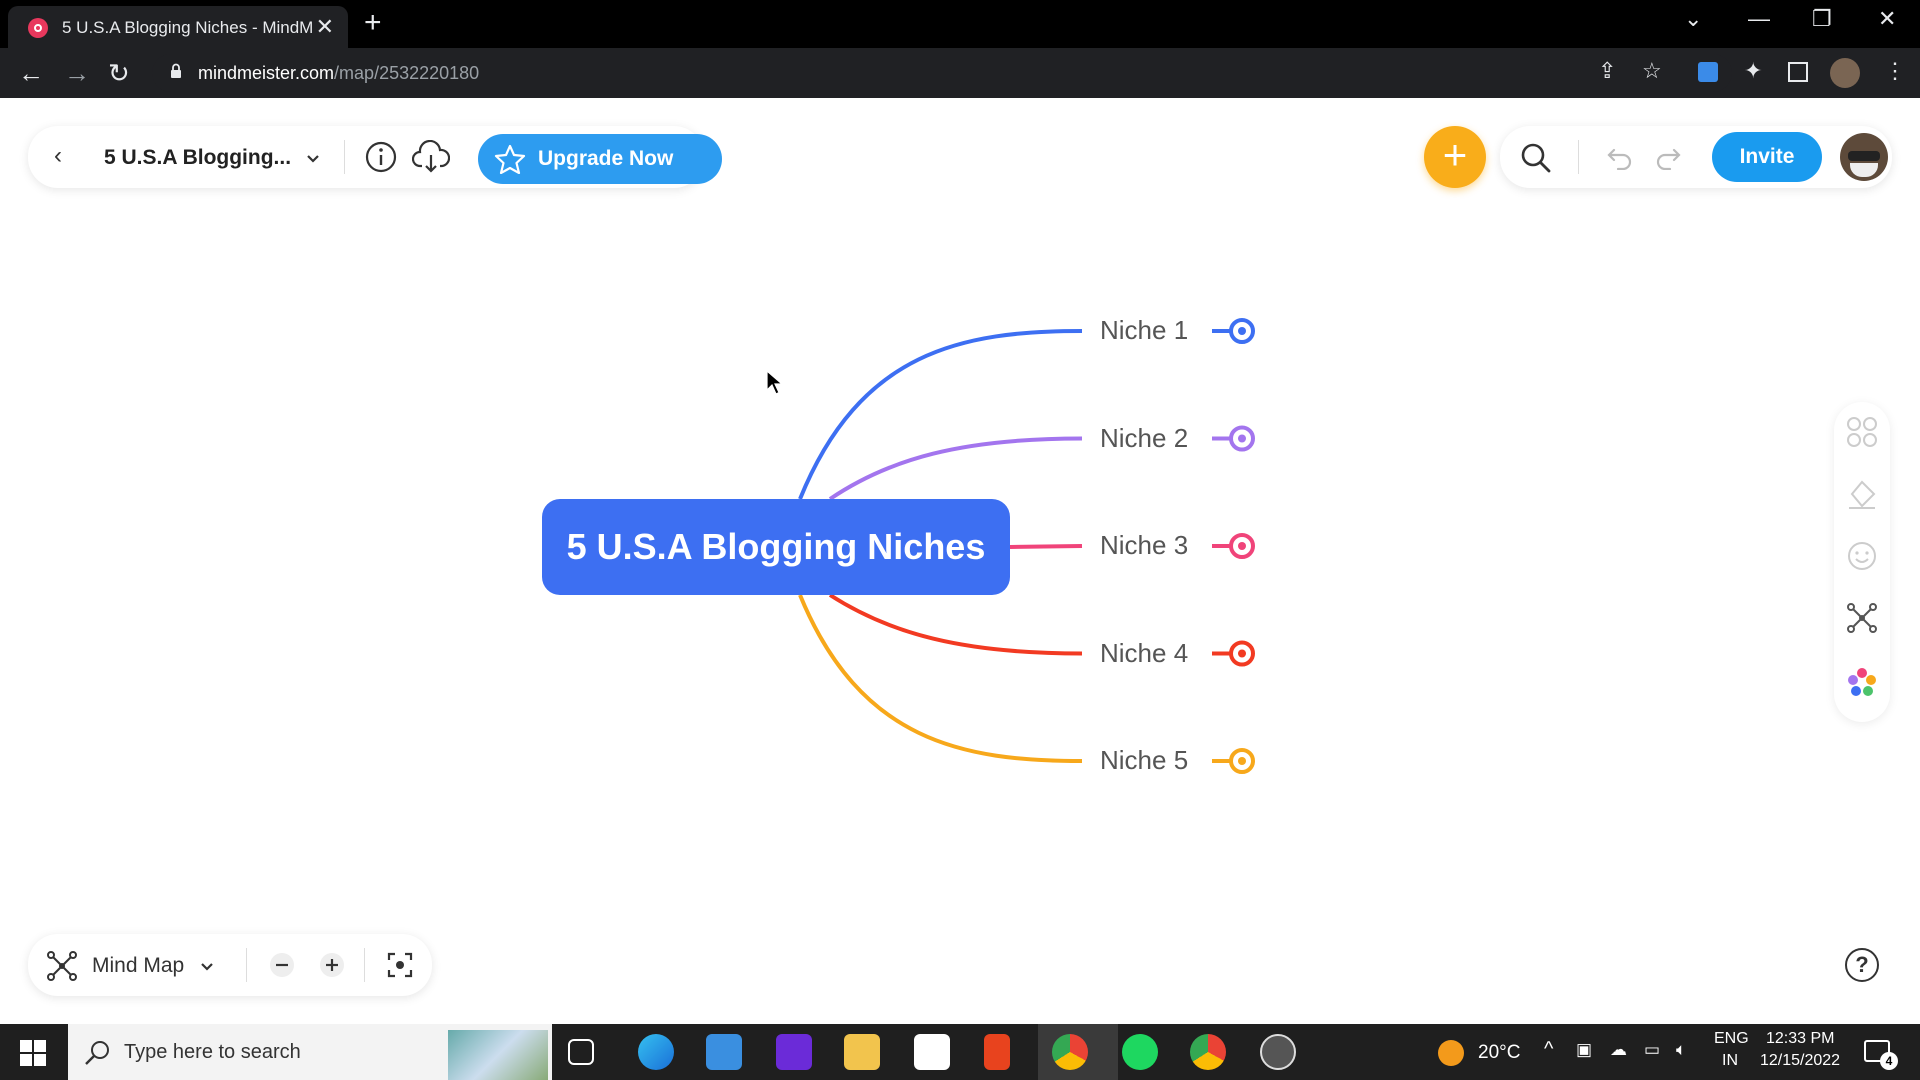 This screenshot has width=1920, height=1080. I want to click on chrome-icon, so click(1070, 1052).